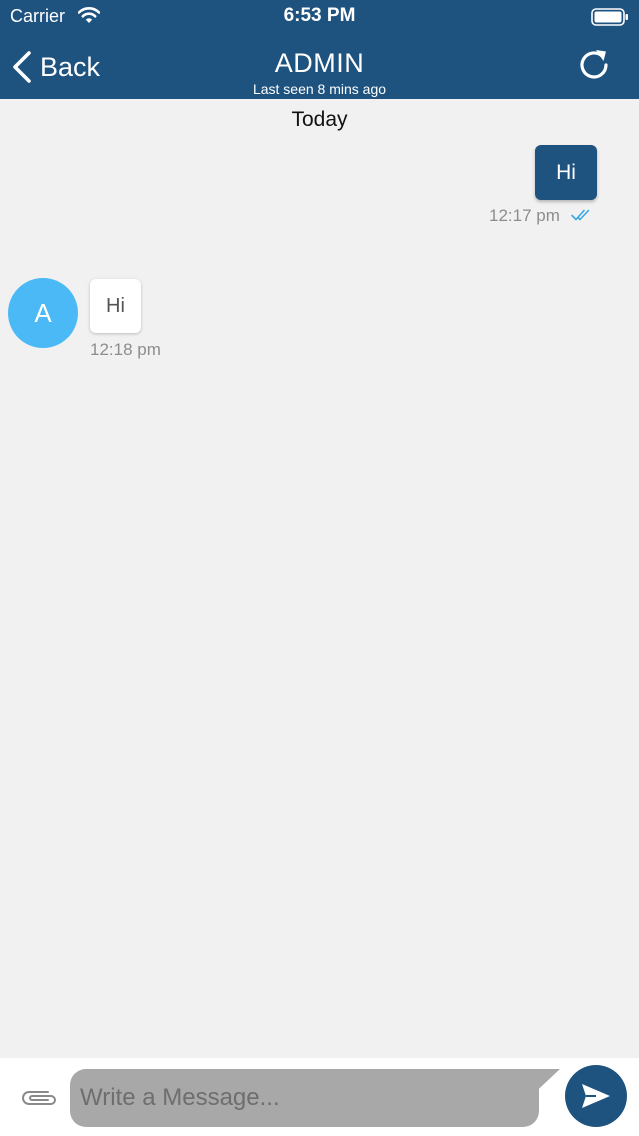 This screenshot has width=639, height=1136. Describe the element at coordinates (319, 63) in the screenshot. I see `chat-title: ADMIN` at that location.